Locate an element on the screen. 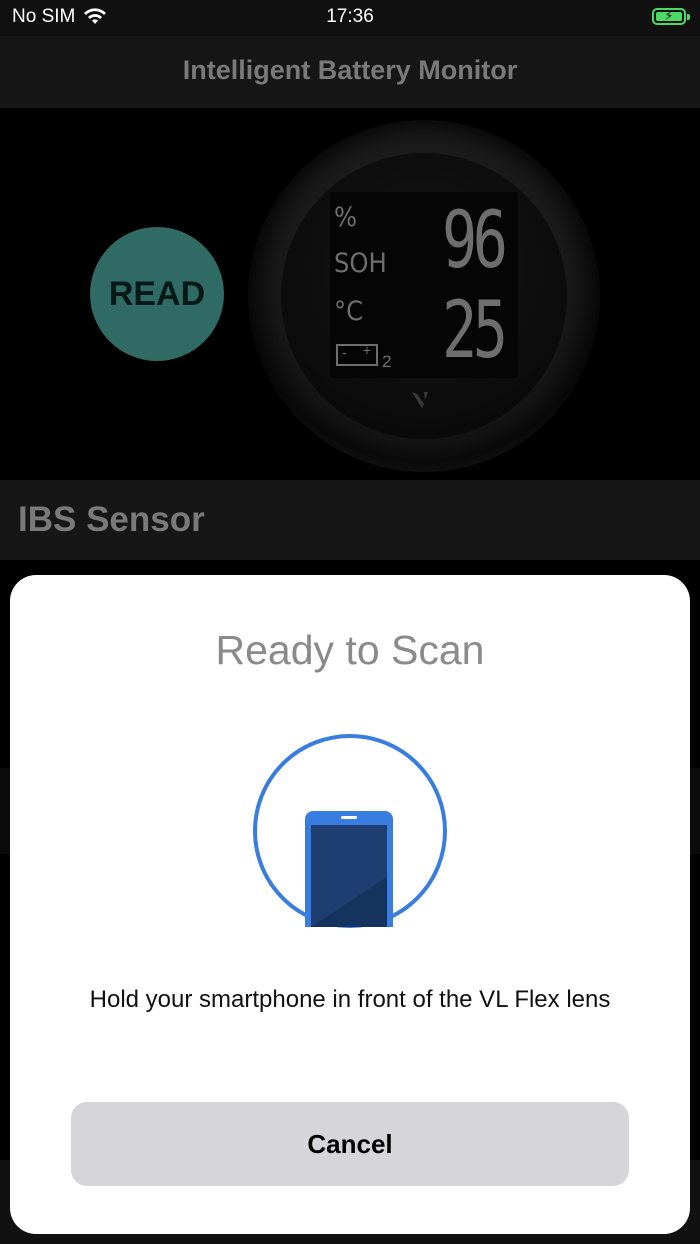 The width and height of the screenshot is (700, 1244). phone-screen is located at coordinates (349, 876).